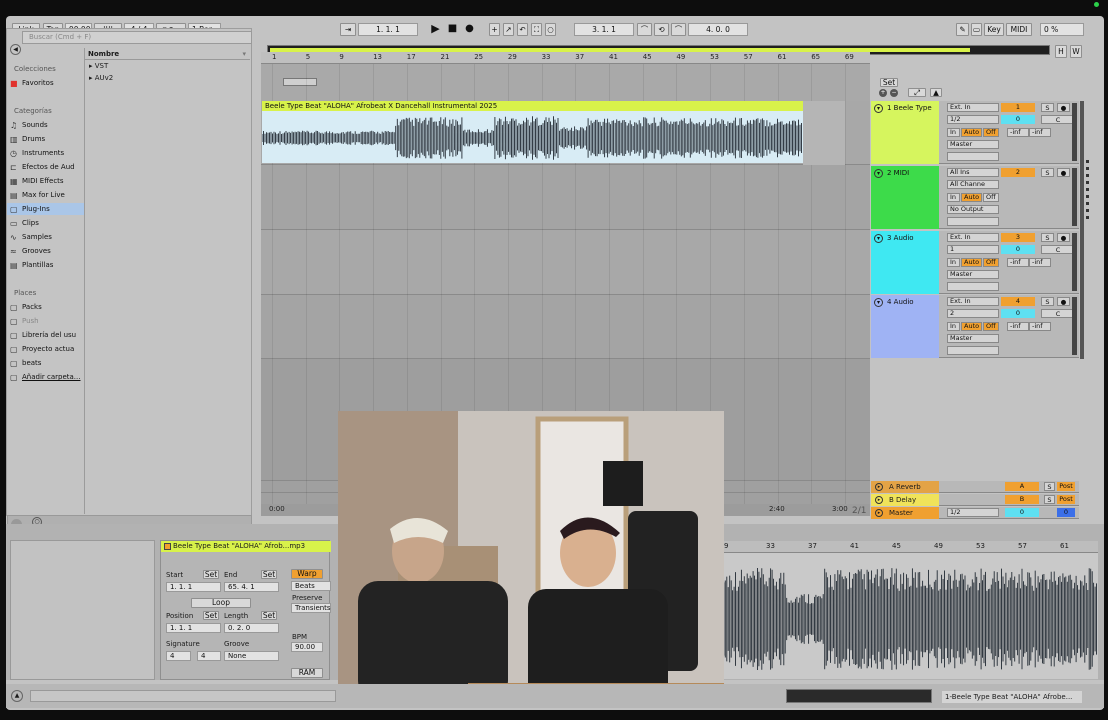 The height and width of the screenshot is (720, 1108). I want to click on return-track-2: ▸ B Delay B S Post, so click(975, 500).